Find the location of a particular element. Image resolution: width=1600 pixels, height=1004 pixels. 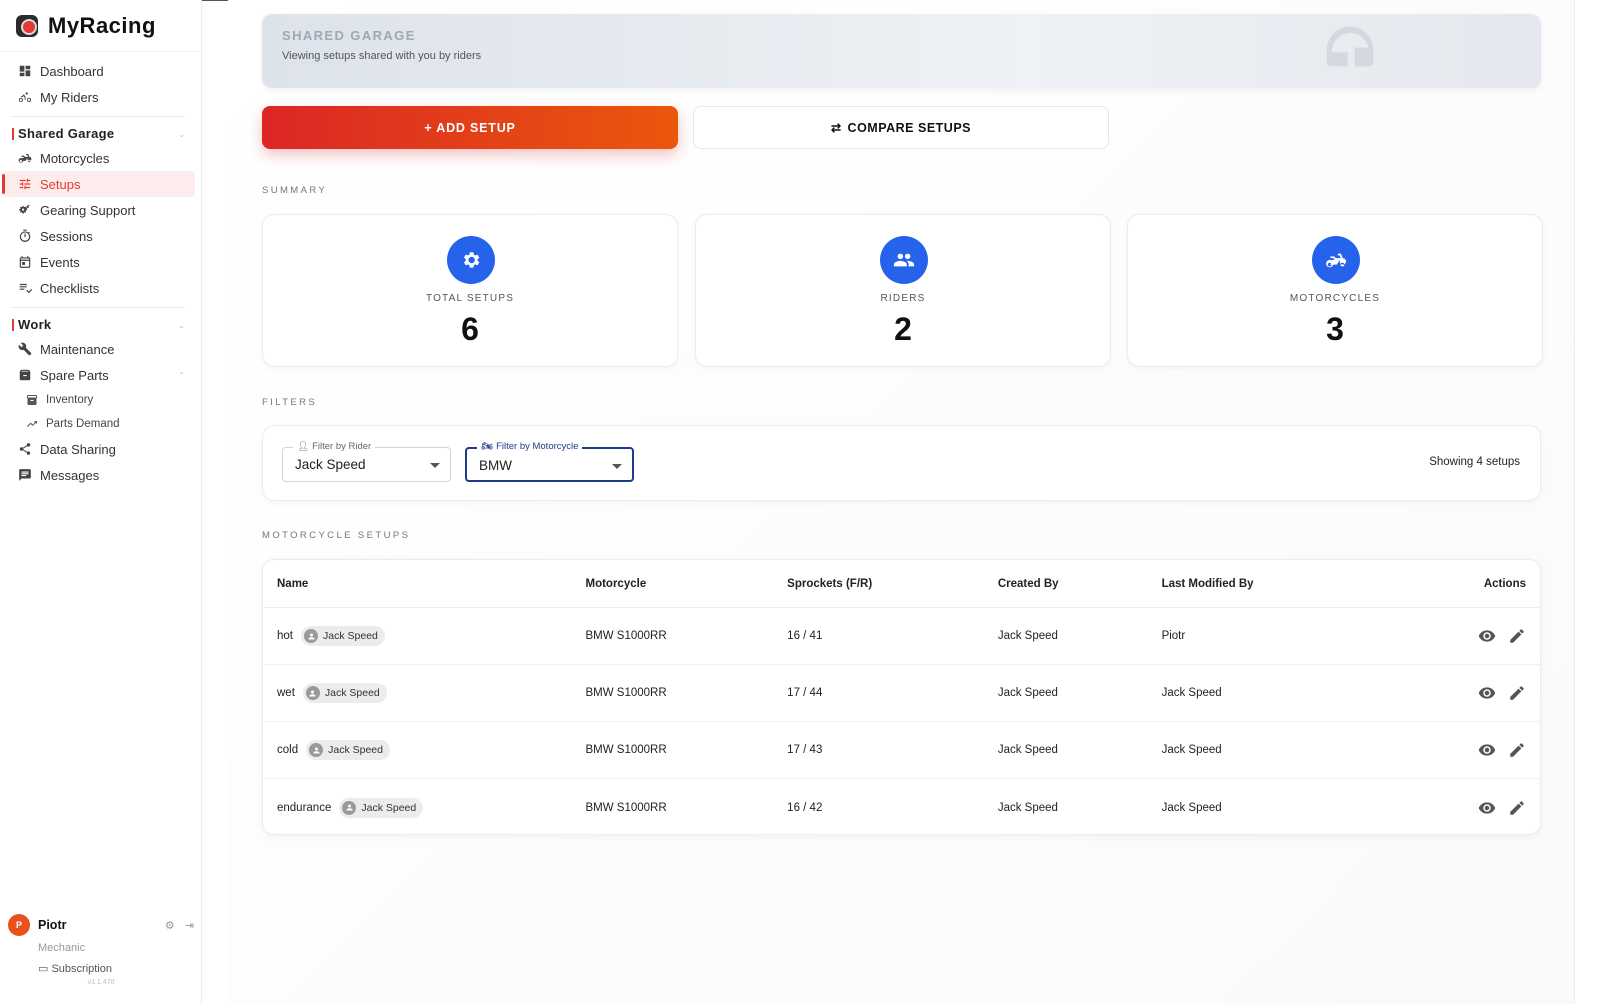

person-icon is located at coordinates (316, 750).